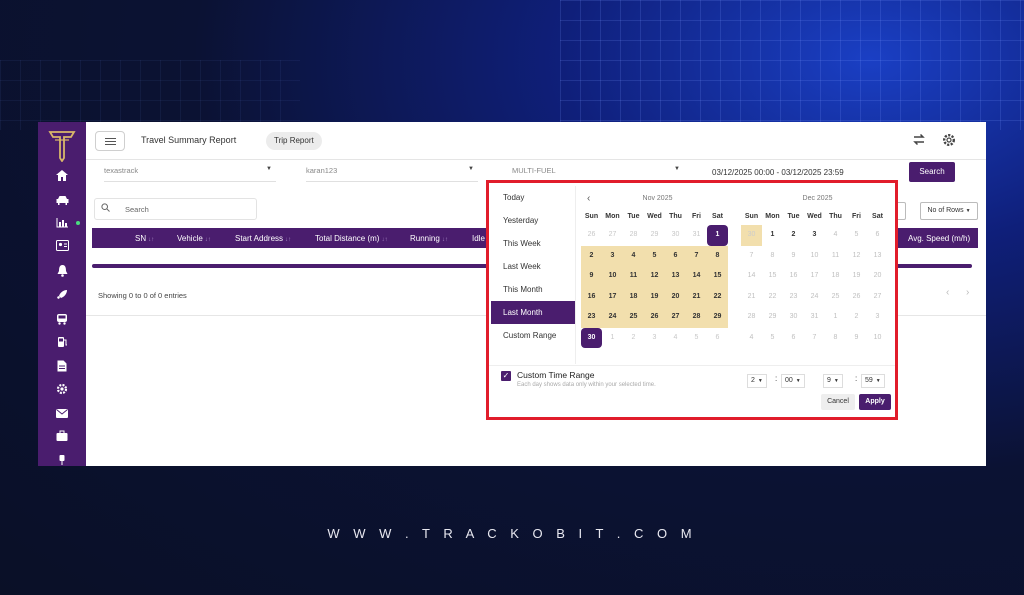  I want to click on home-icon, so click(62, 178).